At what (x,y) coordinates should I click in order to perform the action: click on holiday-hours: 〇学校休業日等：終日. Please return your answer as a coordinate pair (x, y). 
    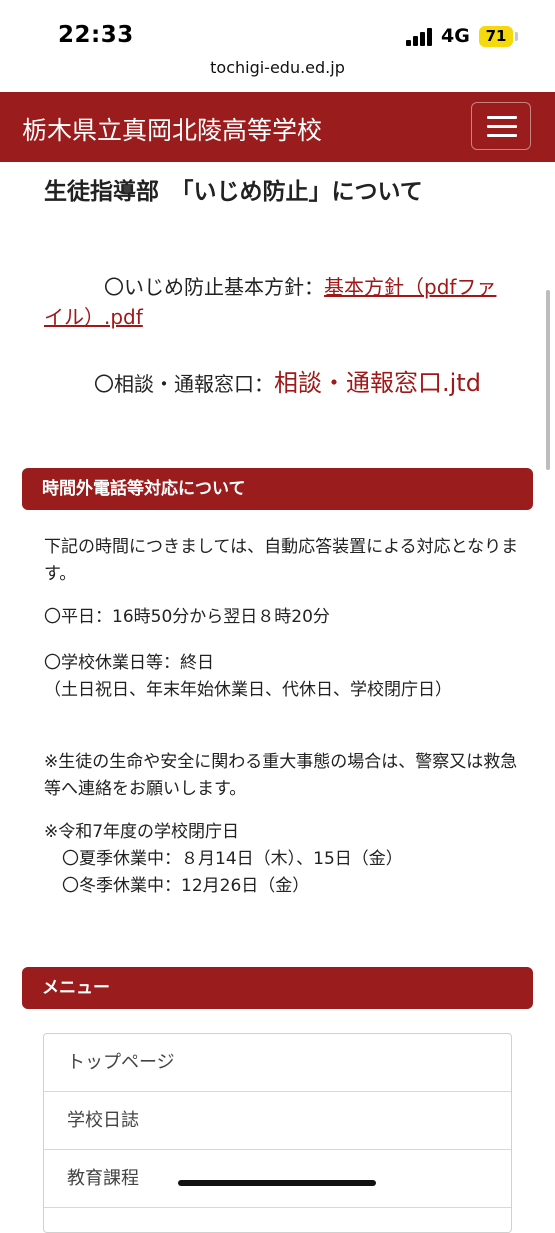
    Looking at the image, I should click on (129, 663).